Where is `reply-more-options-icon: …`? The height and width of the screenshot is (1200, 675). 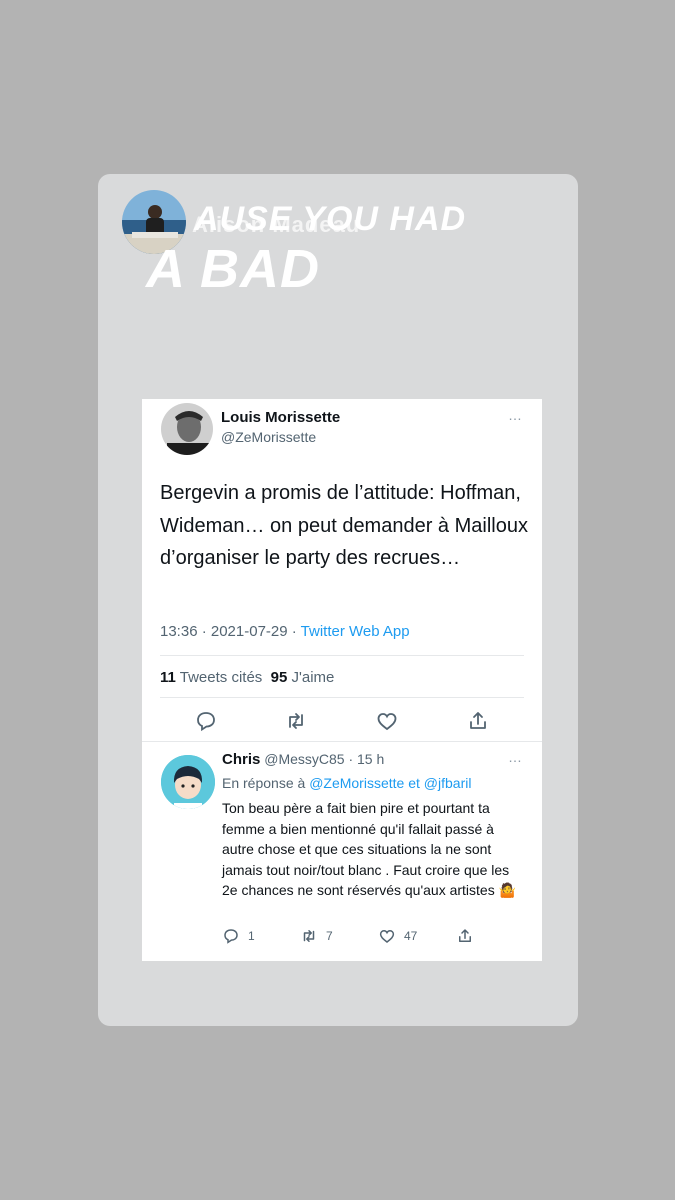 reply-more-options-icon: … is located at coordinates (515, 757).